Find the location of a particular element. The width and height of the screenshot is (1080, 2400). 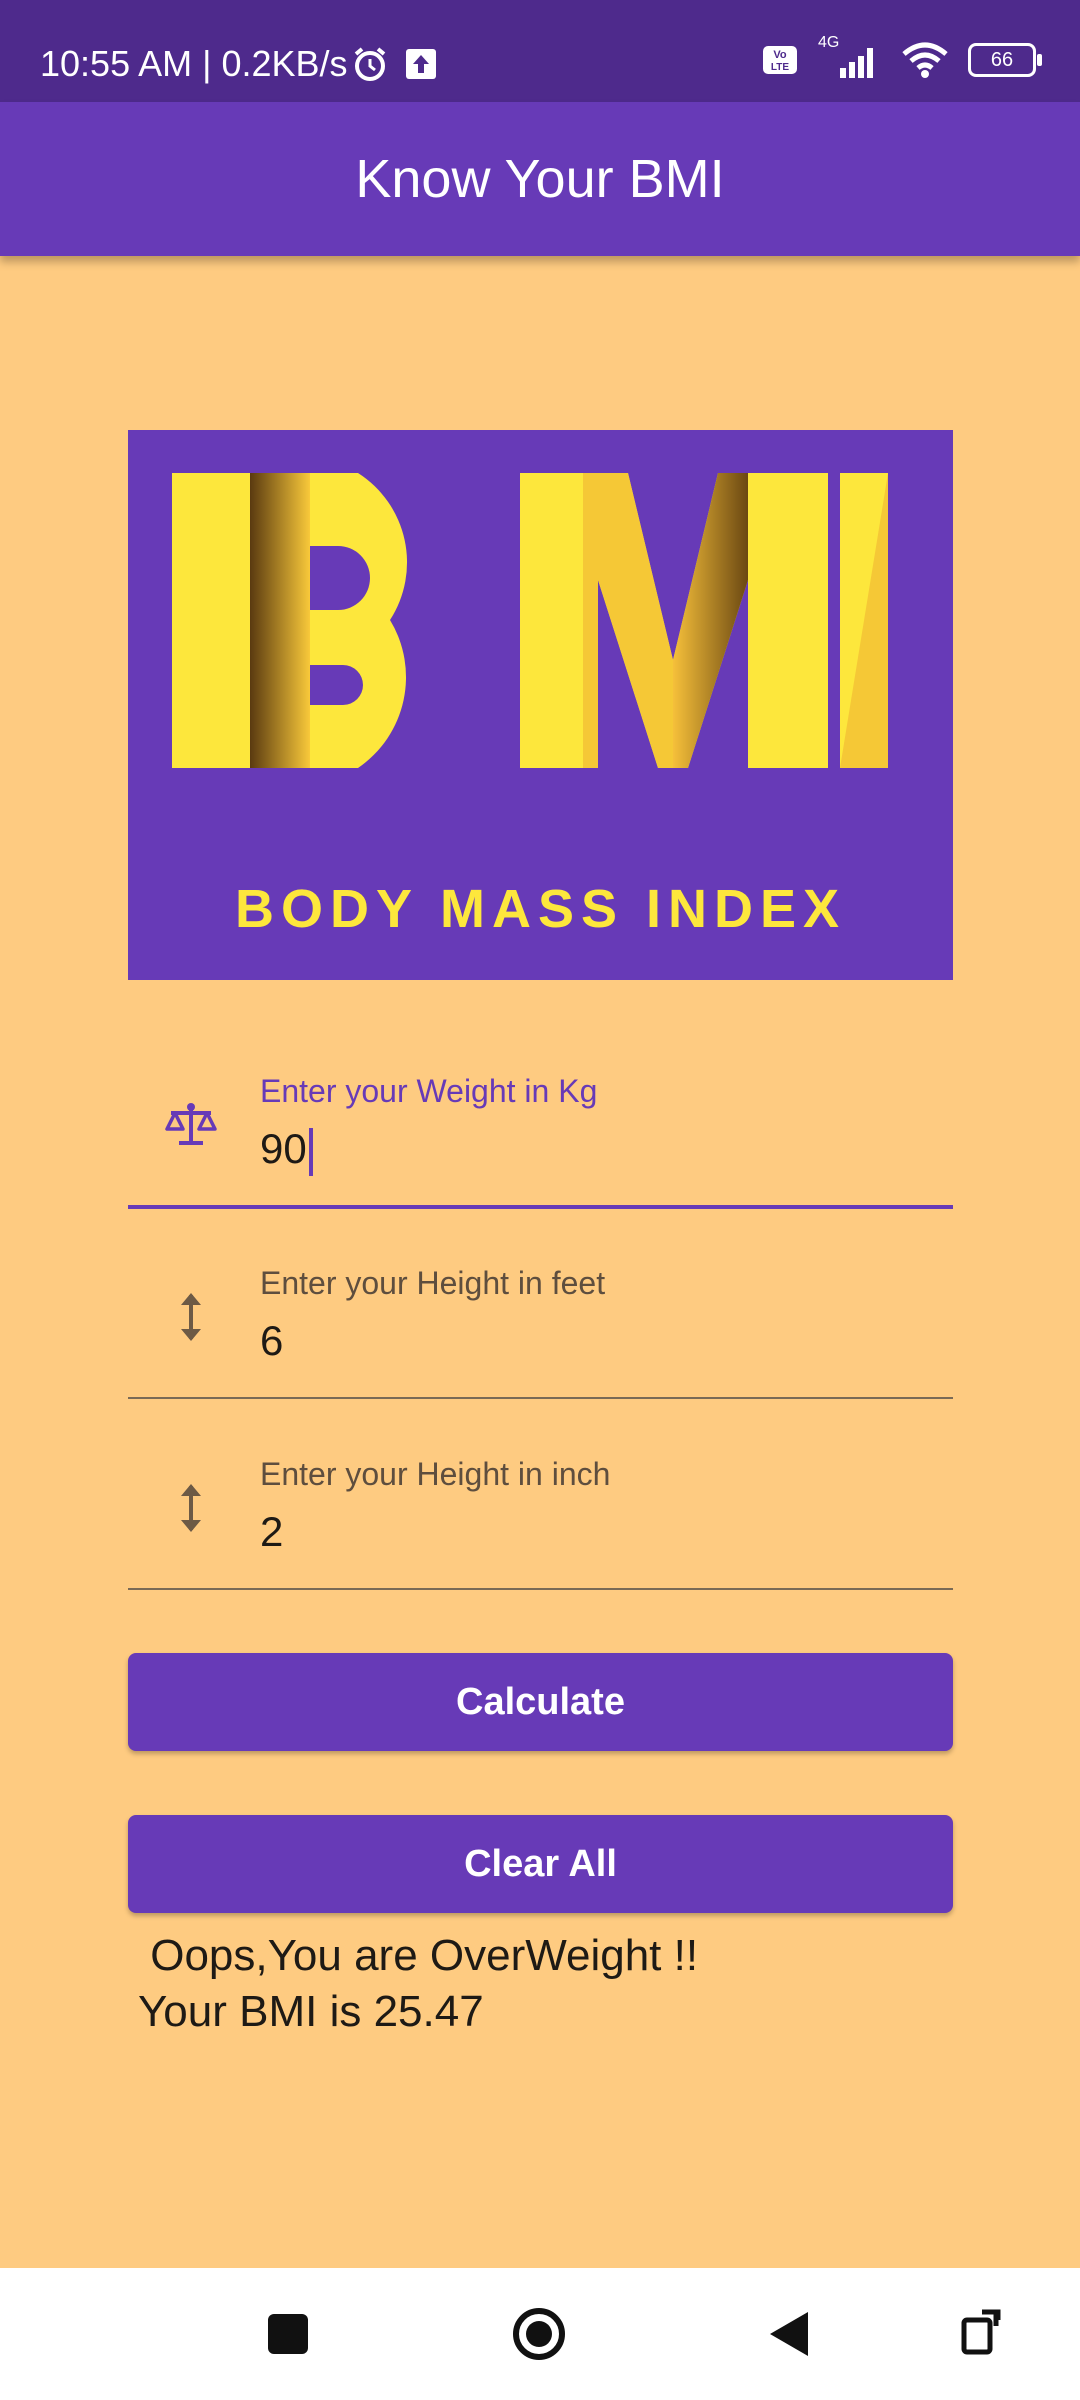

weight-field: Enter your Weight in Kg 90 is located at coordinates (540, 1127).